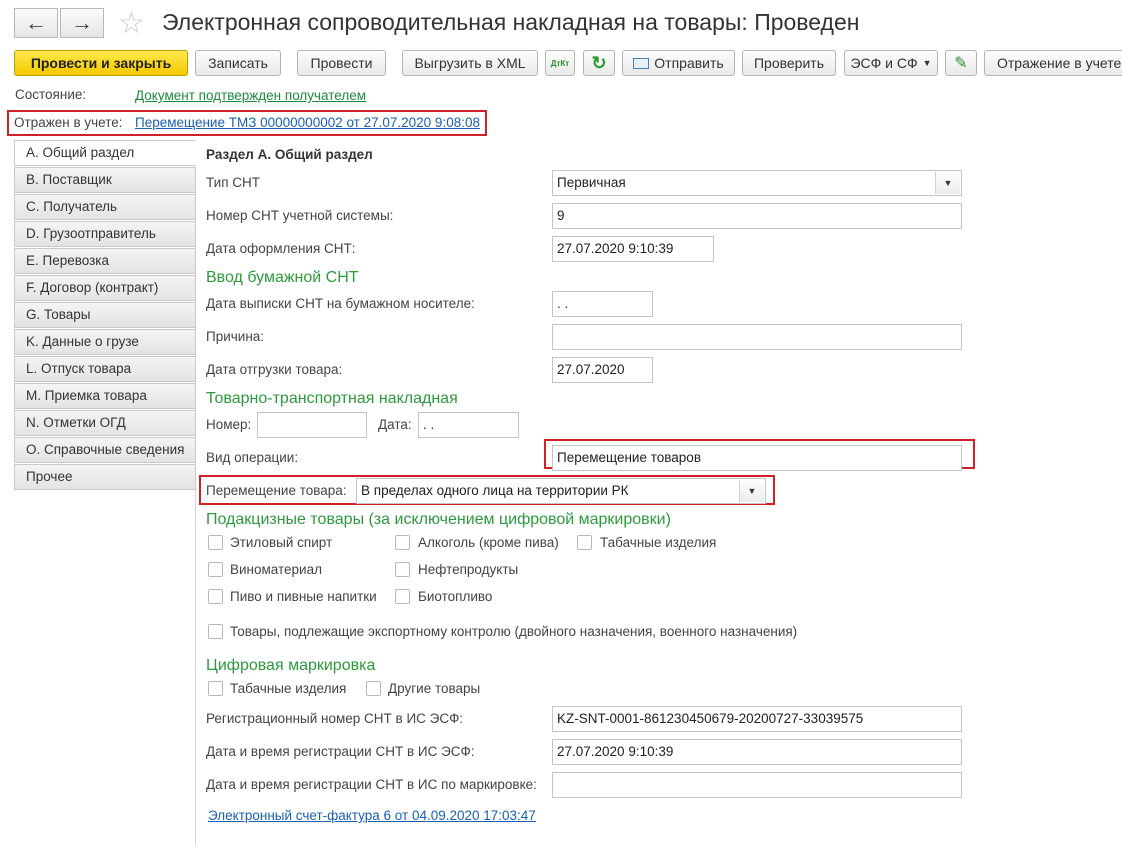 The height and width of the screenshot is (845, 1122). Describe the element at coordinates (789, 63) in the screenshot. I see `check-button: Проверить` at that location.